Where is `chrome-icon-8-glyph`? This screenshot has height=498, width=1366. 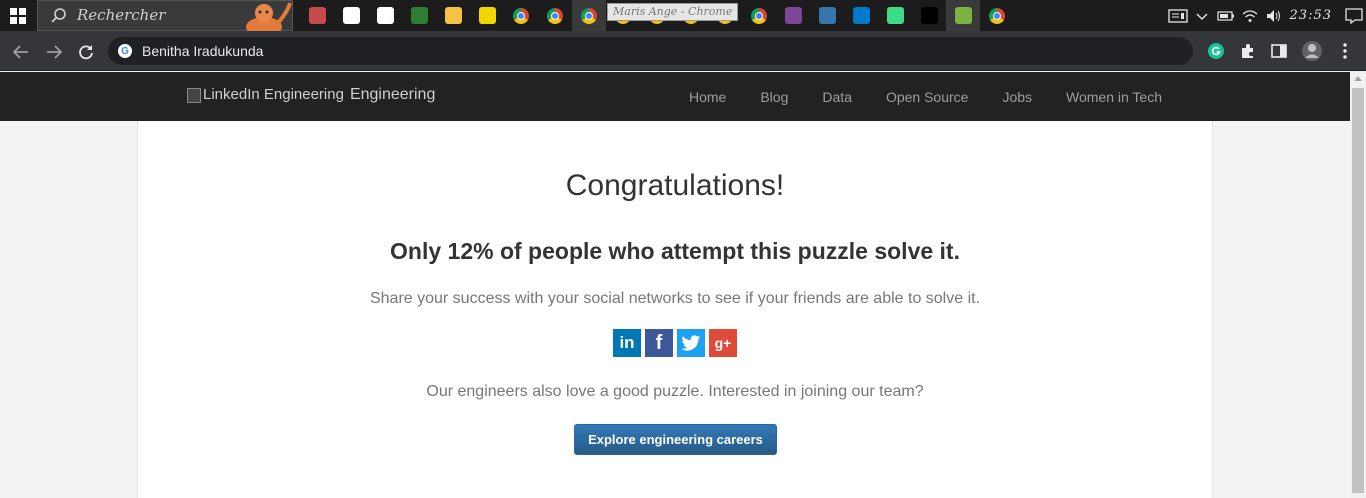 chrome-icon-8-glyph is located at coordinates (759, 15).